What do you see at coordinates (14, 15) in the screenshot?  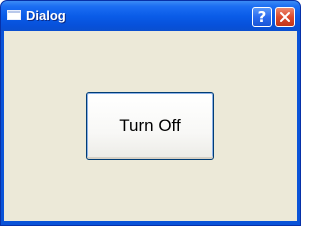 I see `window-icon` at bounding box center [14, 15].